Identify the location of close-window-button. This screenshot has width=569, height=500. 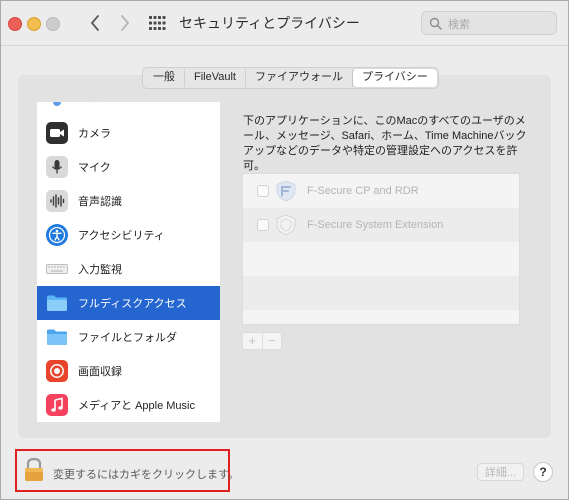
(15, 24).